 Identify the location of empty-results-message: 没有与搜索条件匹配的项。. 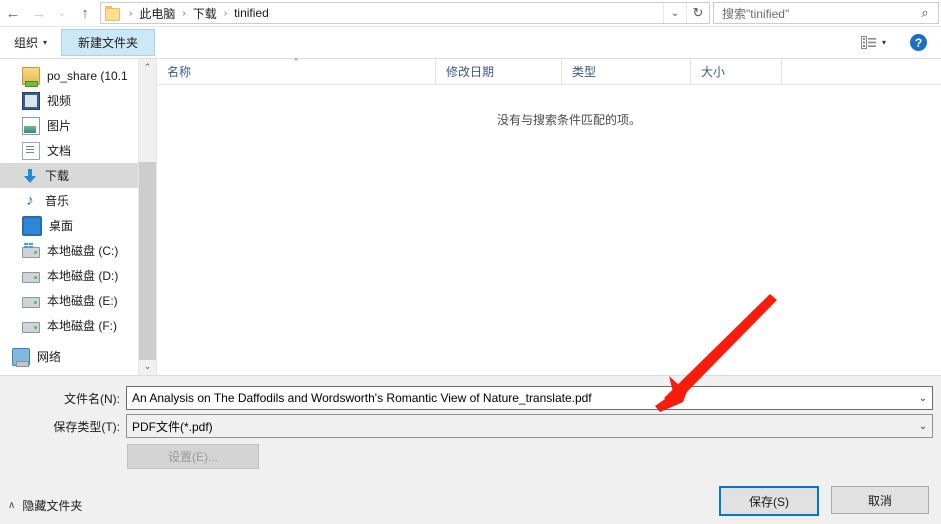
(568, 120).